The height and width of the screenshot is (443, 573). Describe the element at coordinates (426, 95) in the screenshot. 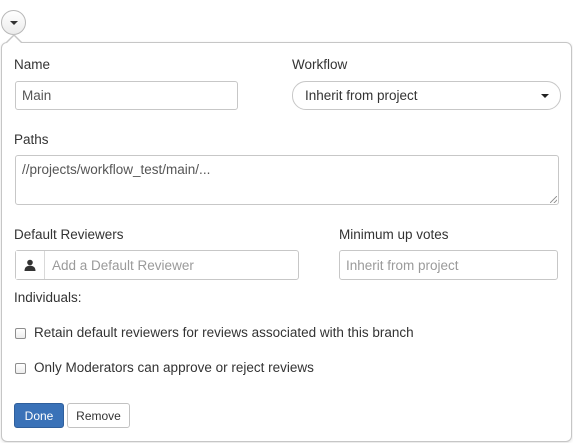

I see `workflow-select: Inherit from project` at that location.